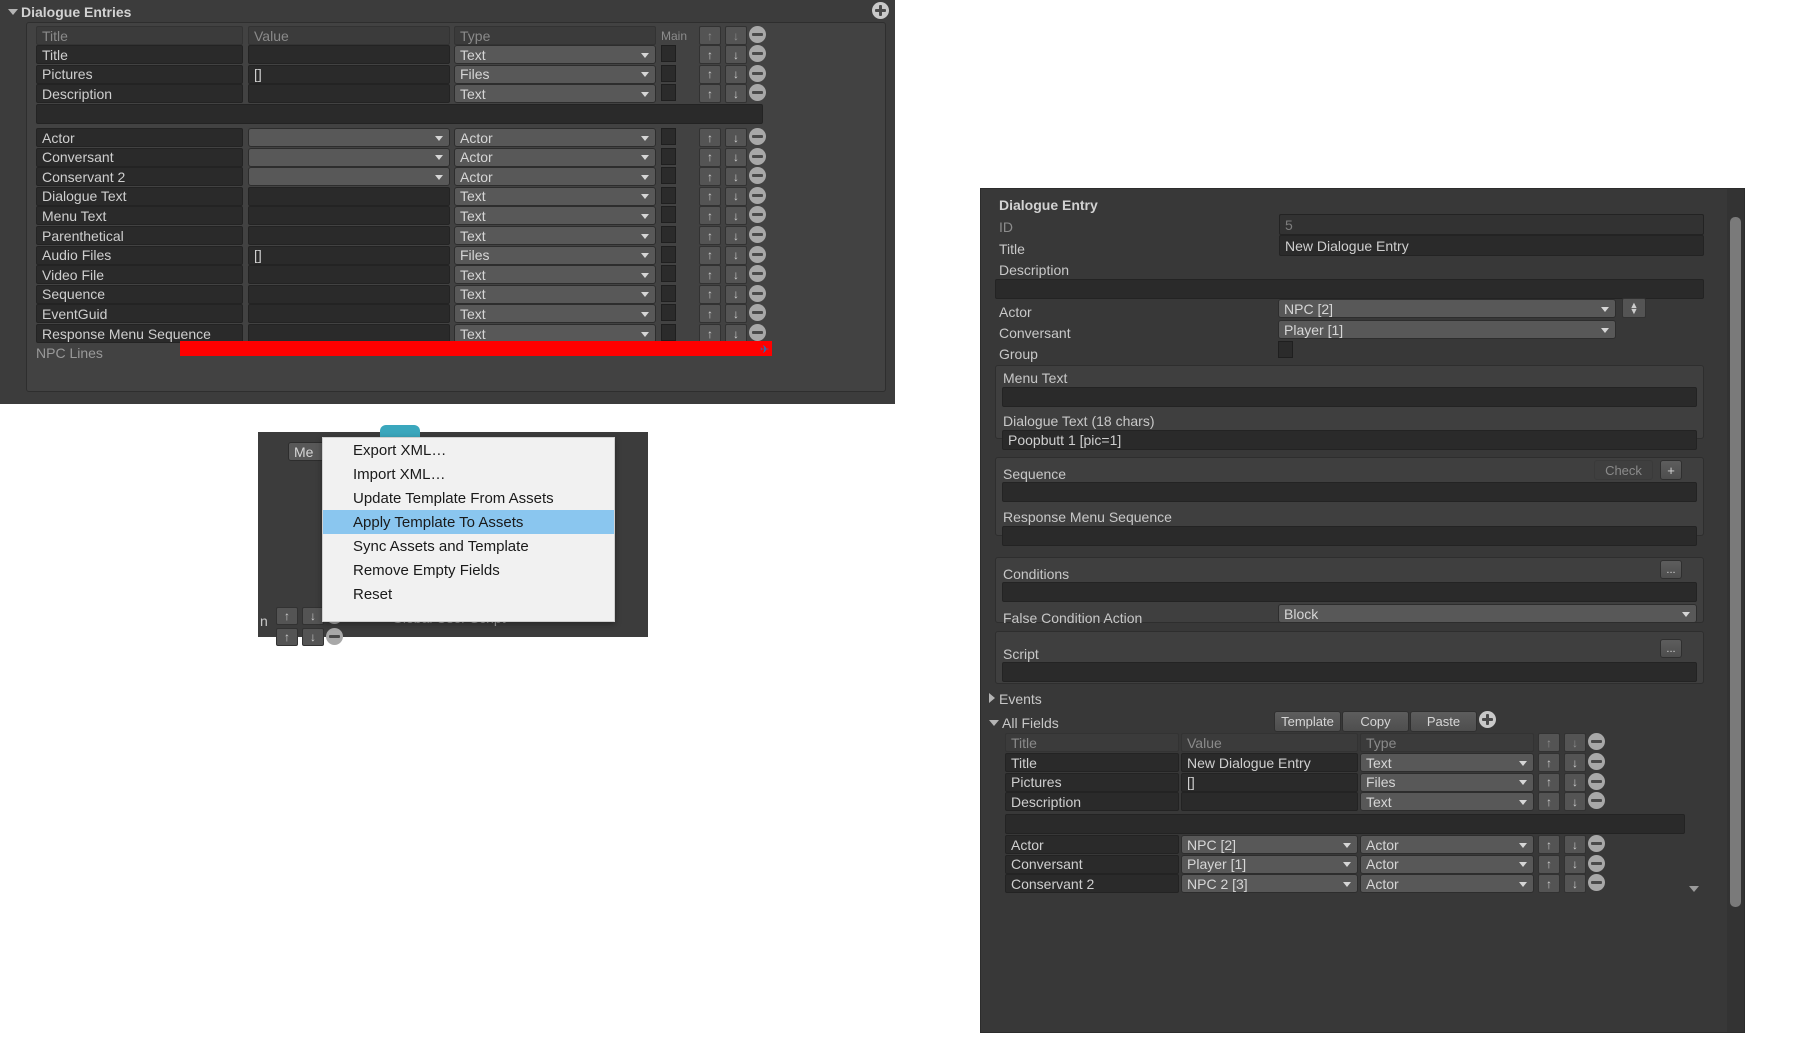  I want to click on group-checkbox, so click(1285, 349).